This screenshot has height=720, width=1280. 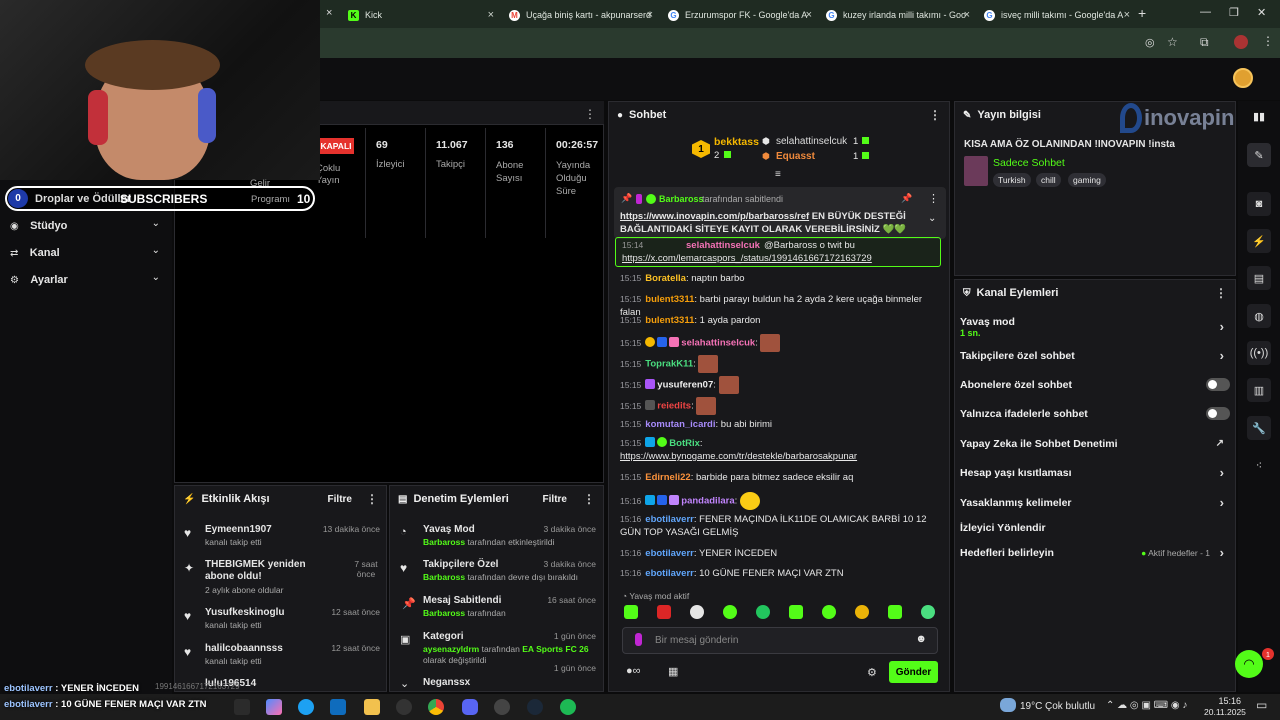 What do you see at coordinates (684, 443) in the screenshot?
I see `message-user: BotRix` at bounding box center [684, 443].